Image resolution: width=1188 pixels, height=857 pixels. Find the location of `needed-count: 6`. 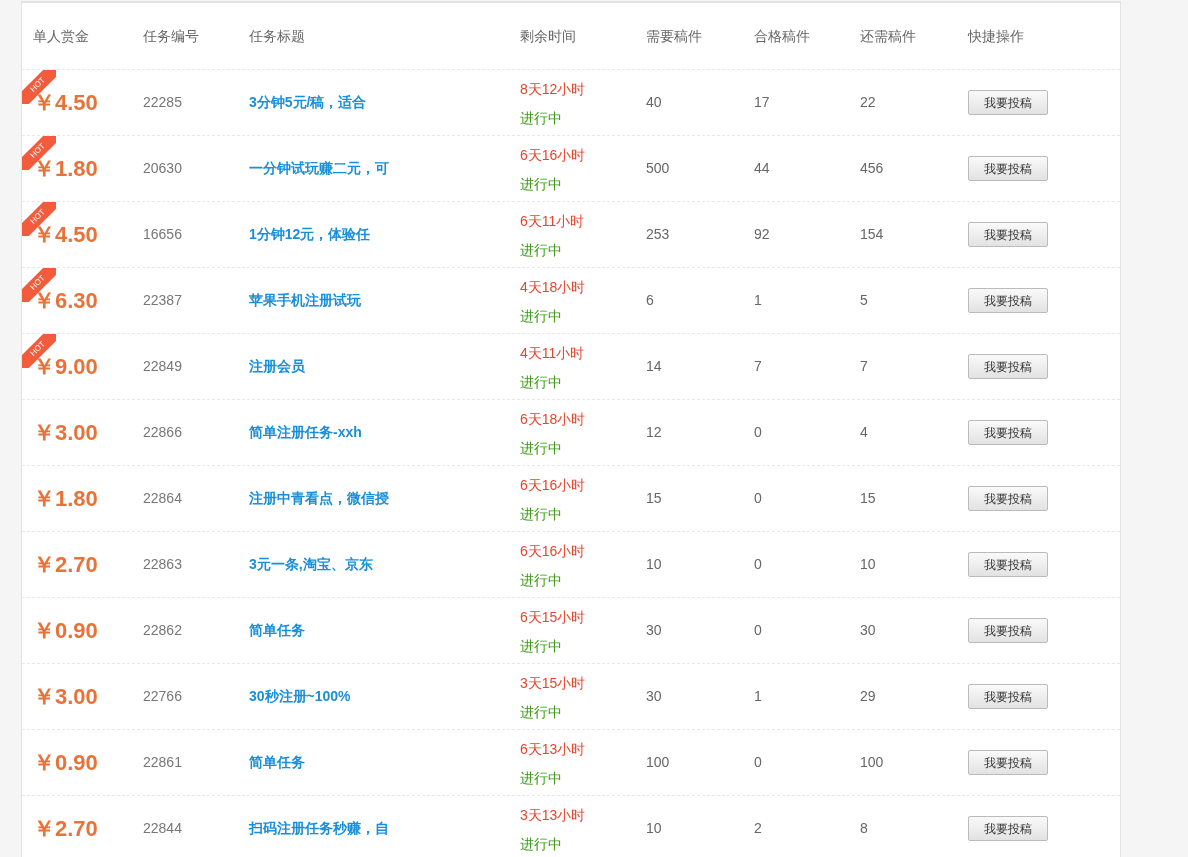

needed-count: 6 is located at coordinates (650, 300).